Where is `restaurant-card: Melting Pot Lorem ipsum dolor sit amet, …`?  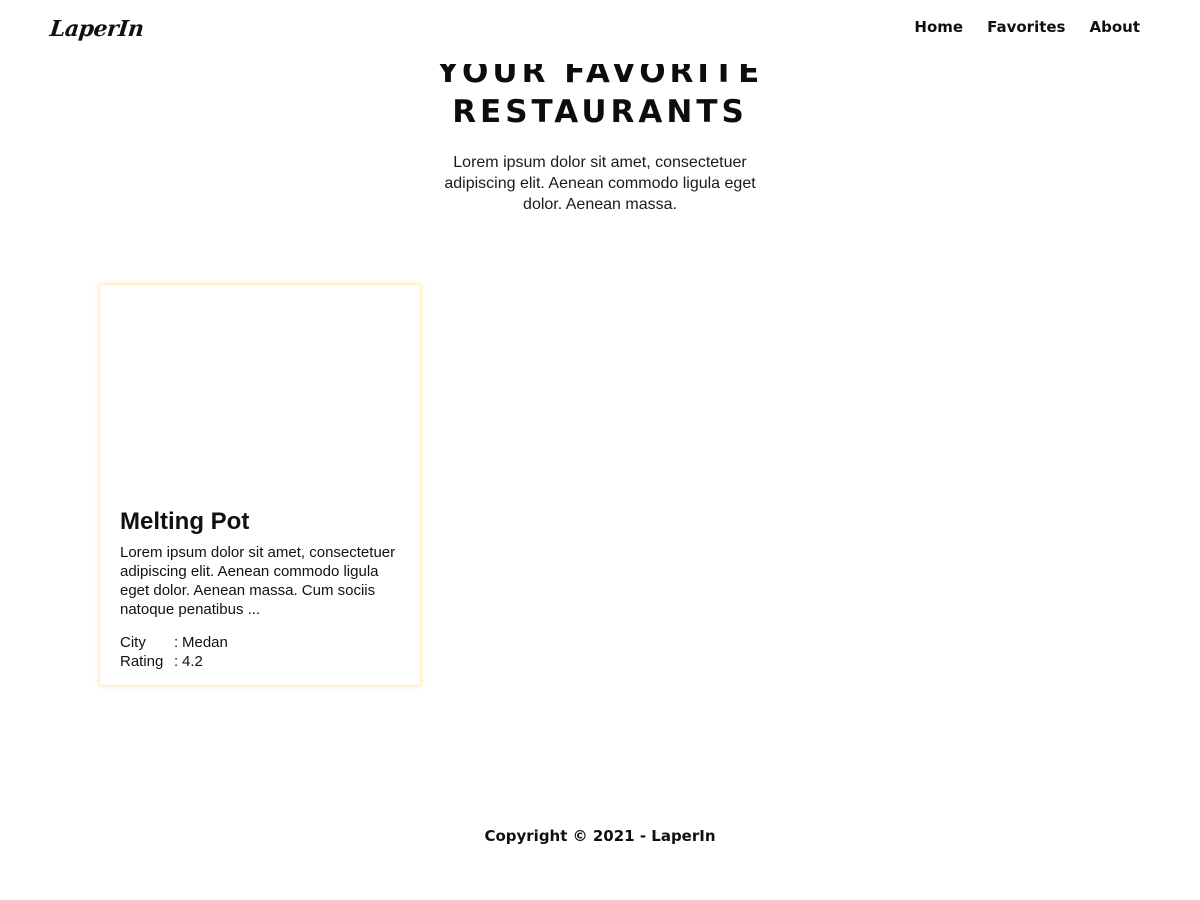 restaurant-card: Melting Pot Lorem ipsum dolor sit amet, … is located at coordinates (260, 485).